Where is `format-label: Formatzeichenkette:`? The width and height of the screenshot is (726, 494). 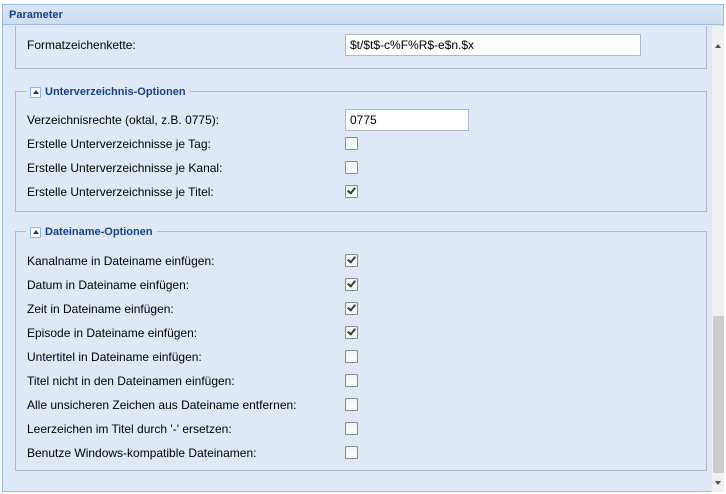 format-label: Formatzeichenkette: is located at coordinates (81, 45).